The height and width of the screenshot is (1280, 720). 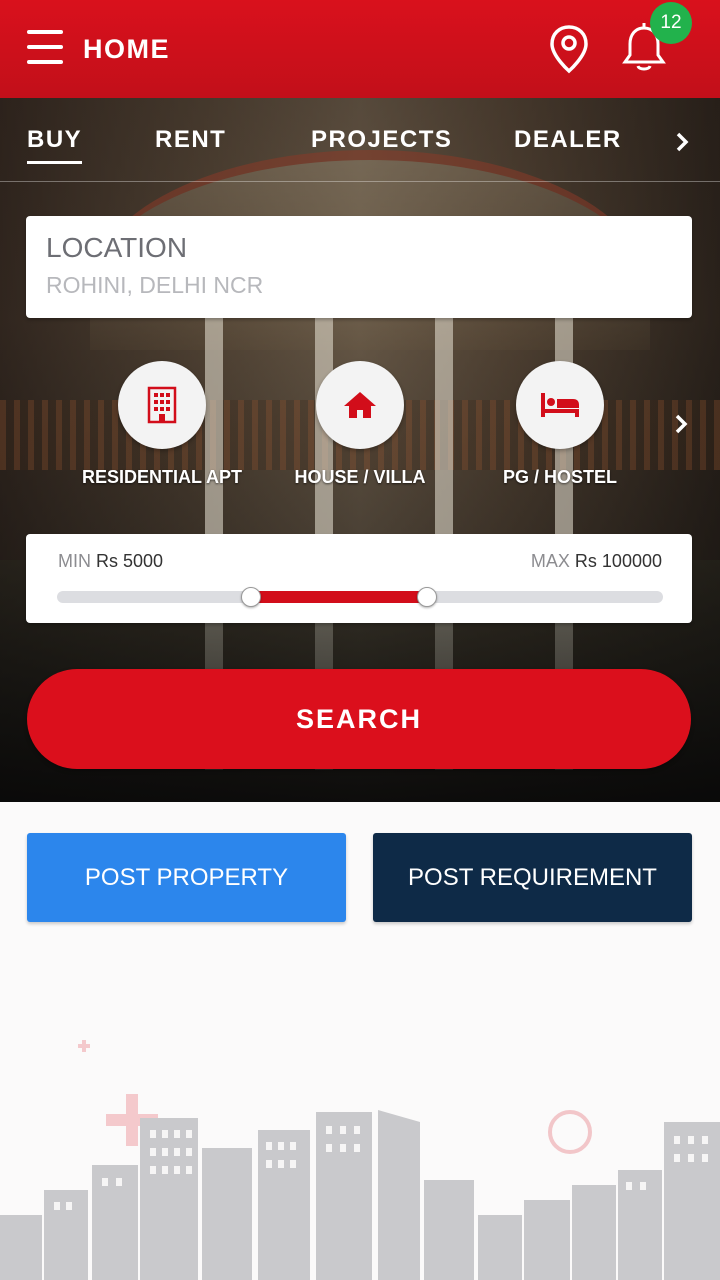 I want to click on tab-dealer: DEALER, so click(x=568, y=140).